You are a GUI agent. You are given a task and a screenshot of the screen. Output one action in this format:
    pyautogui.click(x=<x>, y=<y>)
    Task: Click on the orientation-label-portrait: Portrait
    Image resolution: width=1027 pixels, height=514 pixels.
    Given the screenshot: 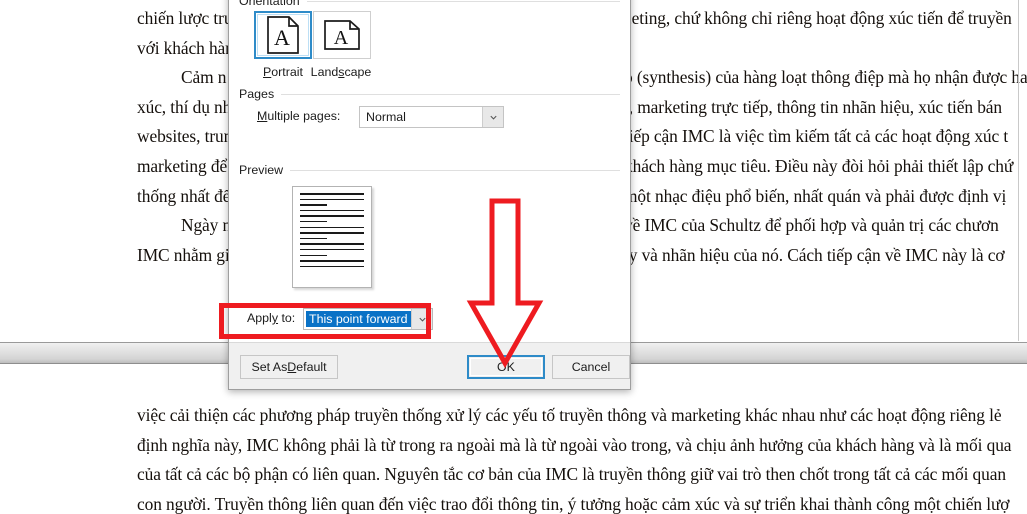 What is the action you would take?
    pyautogui.click(x=283, y=72)
    